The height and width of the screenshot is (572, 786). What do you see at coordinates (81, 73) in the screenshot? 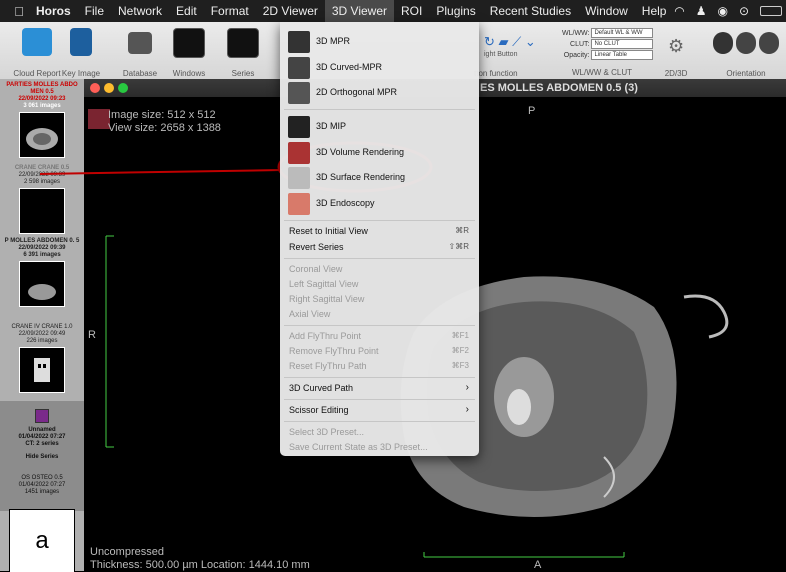
I see `key-image-label: Key Image` at bounding box center [81, 73].